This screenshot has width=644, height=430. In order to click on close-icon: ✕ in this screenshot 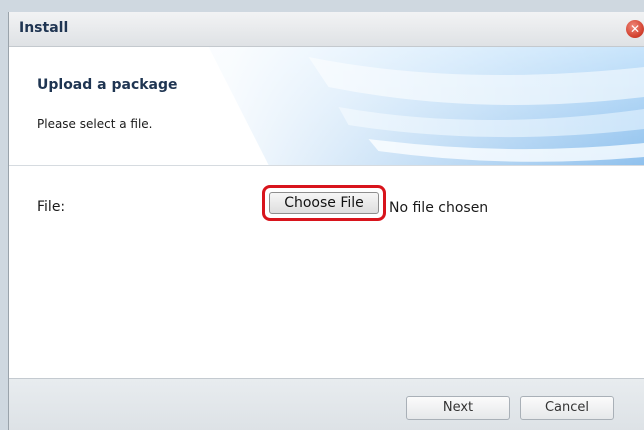, I will do `click(635, 29)`.